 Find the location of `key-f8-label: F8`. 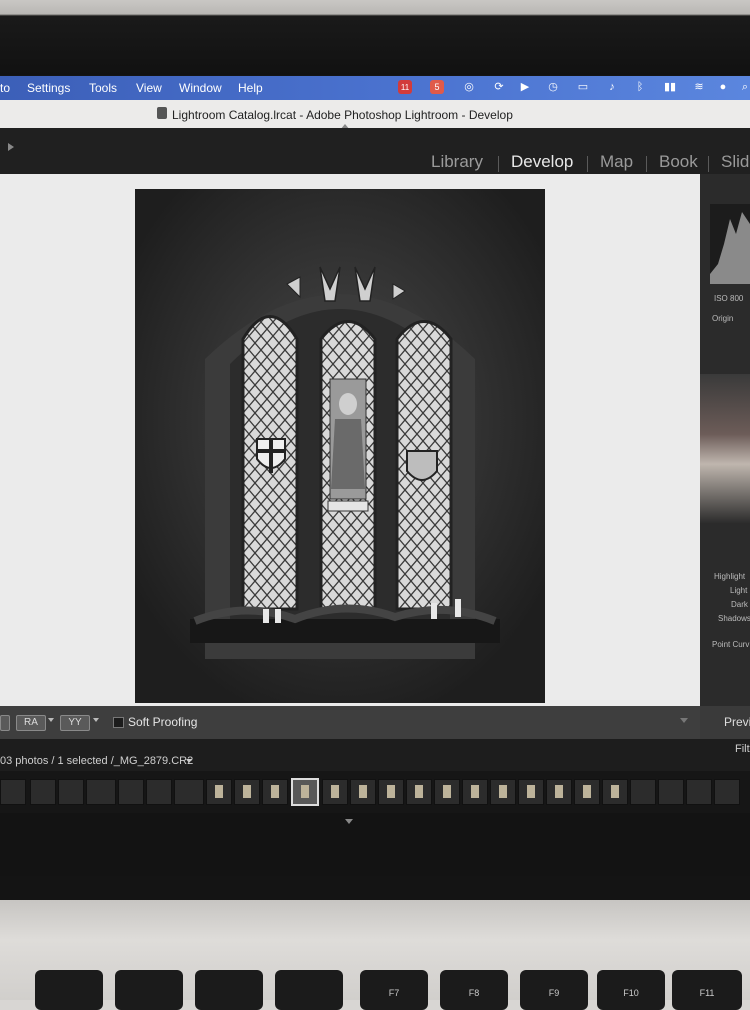

key-f8-label: F8 is located at coordinates (474, 993).